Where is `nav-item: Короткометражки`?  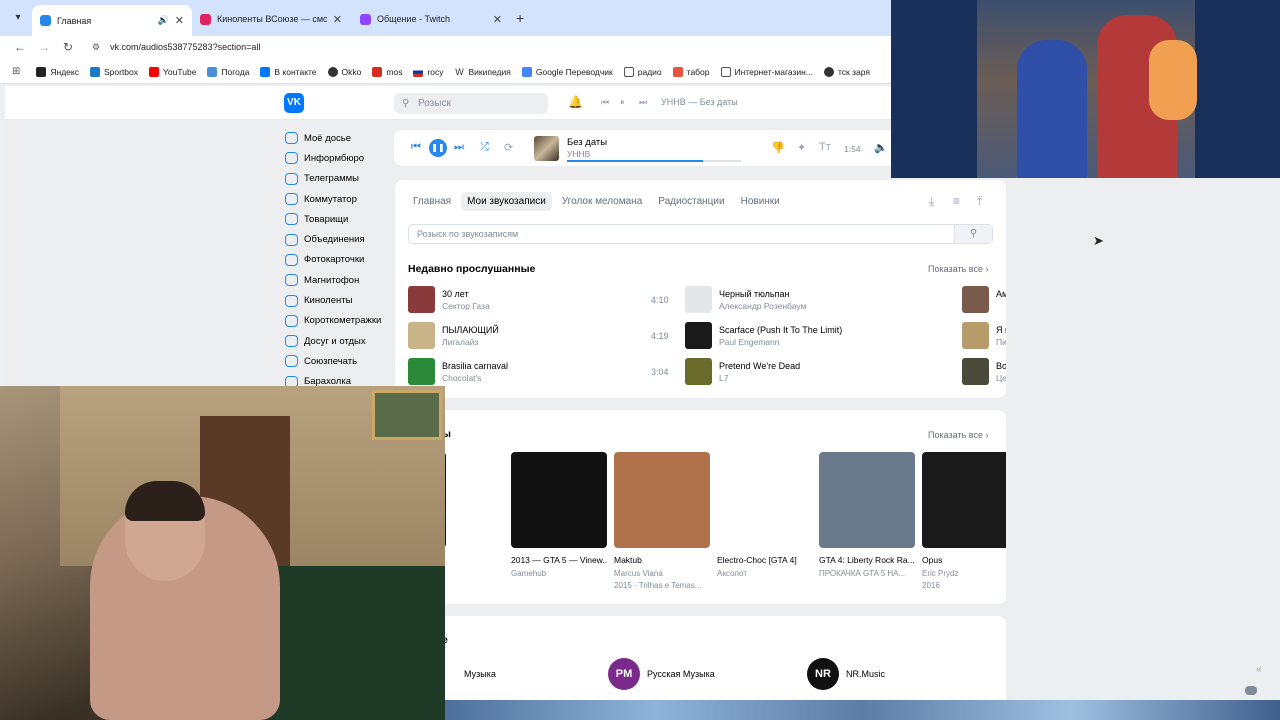 nav-item: Короткометражки is located at coordinates (340, 321).